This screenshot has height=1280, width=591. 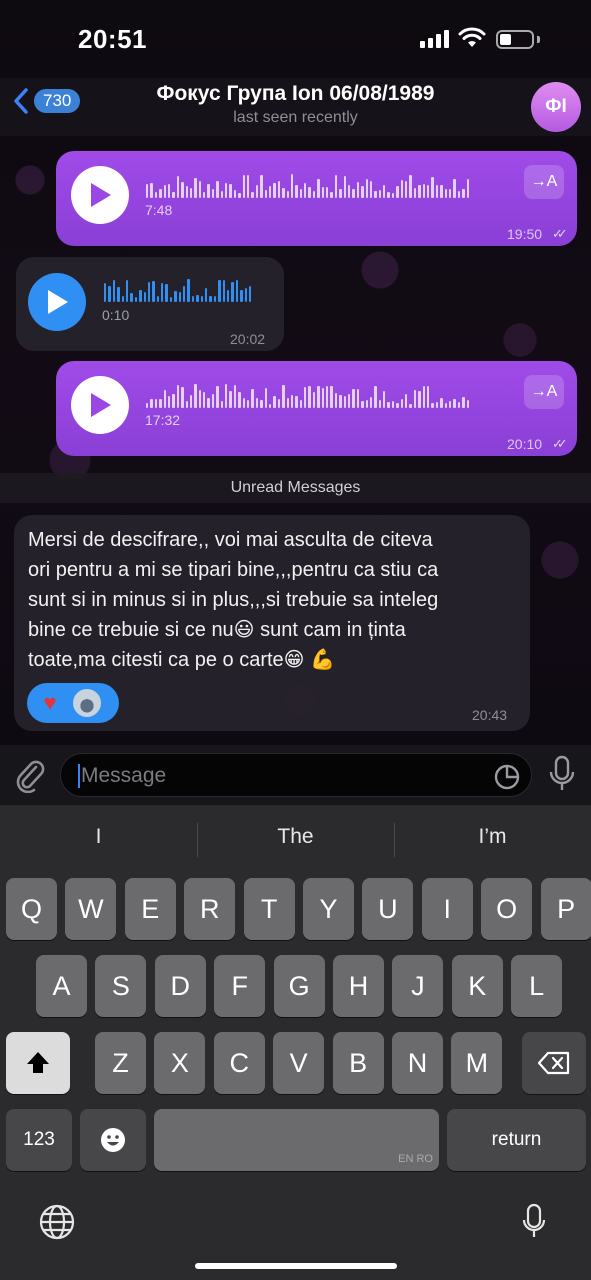 What do you see at coordinates (358, 986) in the screenshot?
I see `key-h: H` at bounding box center [358, 986].